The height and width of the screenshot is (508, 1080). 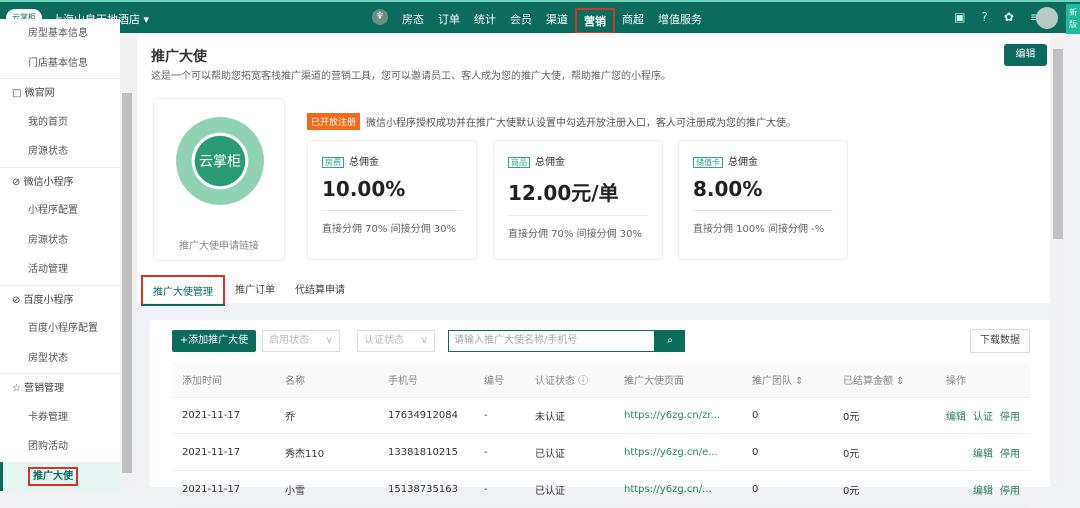 I want to click on tabs: 推广大使管理 推广订单 代结算申请, so click(x=248, y=290).